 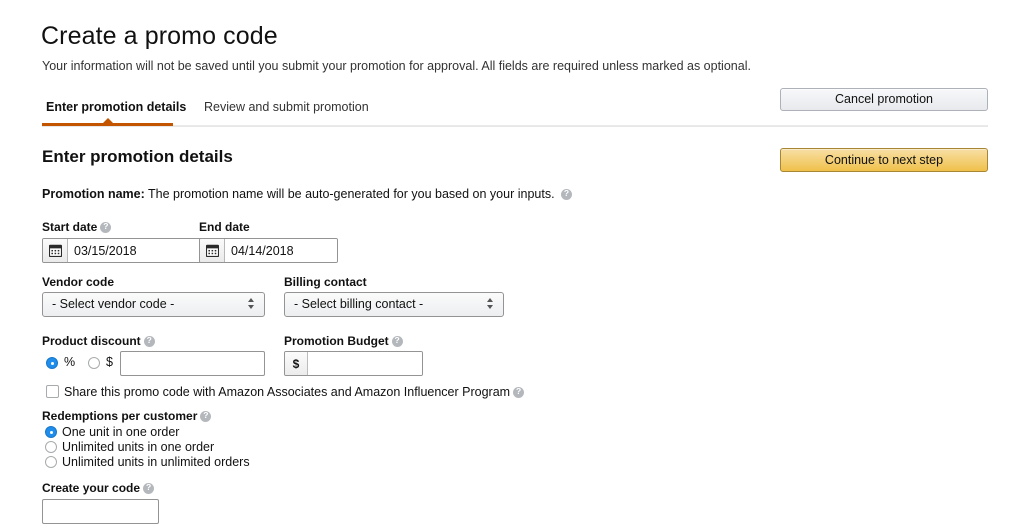 I want to click on start-date-field, so click(x=125, y=250).